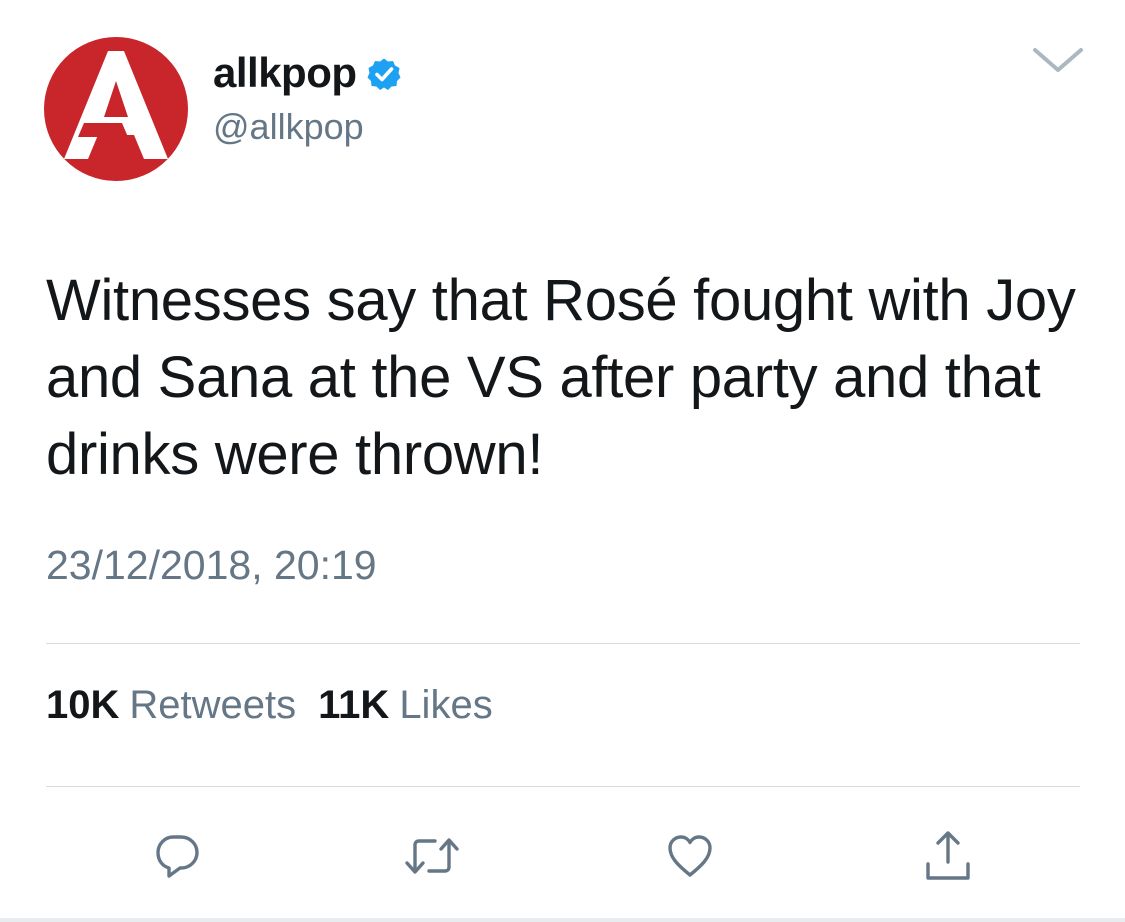 The height and width of the screenshot is (922, 1125). Describe the element at coordinates (212, 705) in the screenshot. I see `retweets-label: Retweets` at that location.